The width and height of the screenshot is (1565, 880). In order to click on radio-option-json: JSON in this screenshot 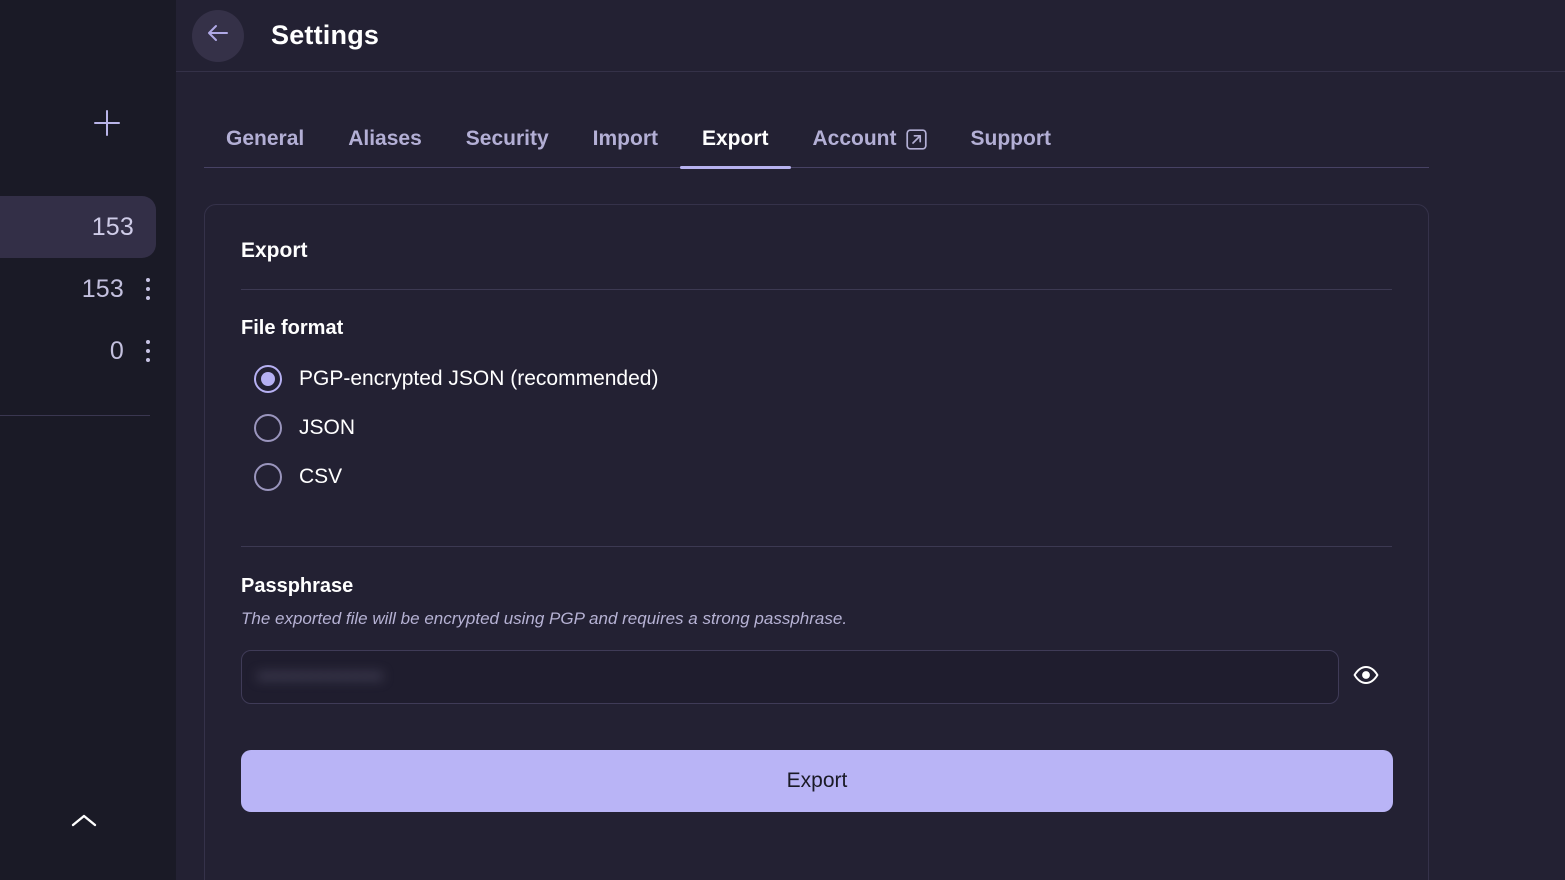, I will do `click(816, 427)`.